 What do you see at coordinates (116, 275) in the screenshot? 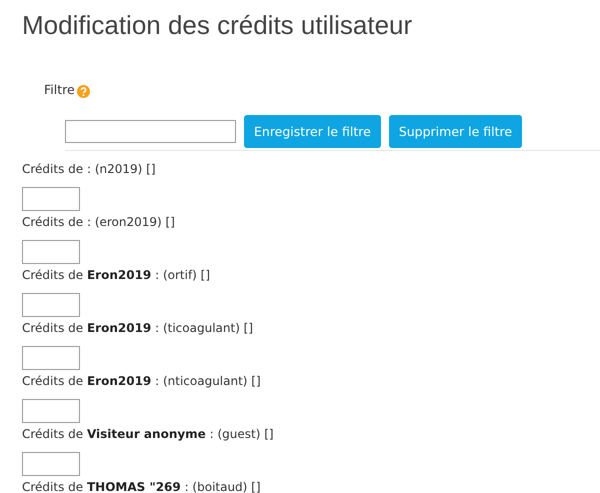
I see `credit-label: Crédits de Eron2019 : (ortif) []` at bounding box center [116, 275].